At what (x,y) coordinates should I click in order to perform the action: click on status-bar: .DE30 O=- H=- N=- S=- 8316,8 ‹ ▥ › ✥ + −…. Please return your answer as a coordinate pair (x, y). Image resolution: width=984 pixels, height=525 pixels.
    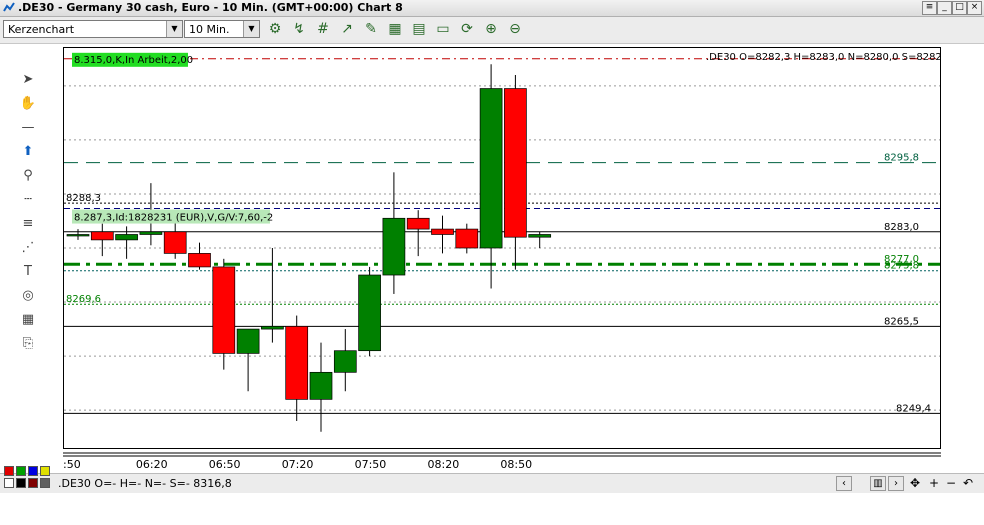
    Looking at the image, I should click on (492, 483).